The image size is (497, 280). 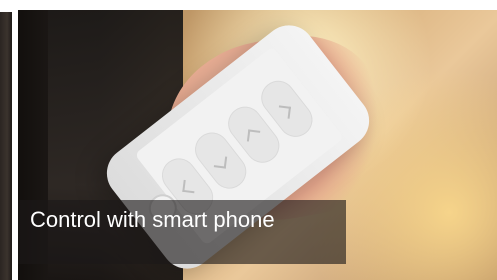 What do you see at coordinates (253, 136) in the screenshot?
I see `chevron-left-icon` at bounding box center [253, 136].